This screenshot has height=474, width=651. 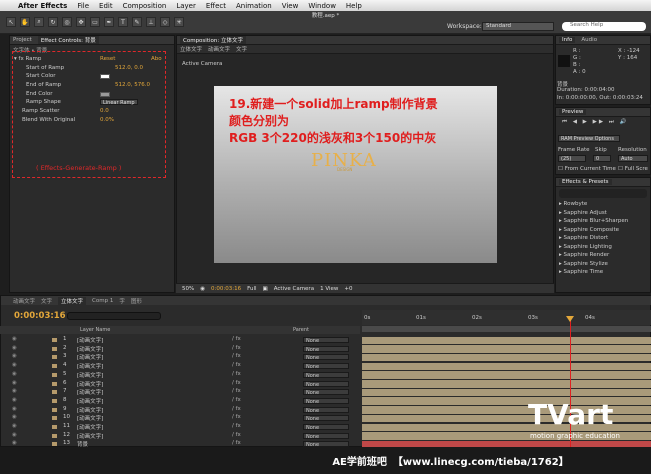 What do you see at coordinates (603, 221) in the screenshot?
I see `fx-item: ▸ Sapphire Blur+Sharpen` at bounding box center [603, 221].